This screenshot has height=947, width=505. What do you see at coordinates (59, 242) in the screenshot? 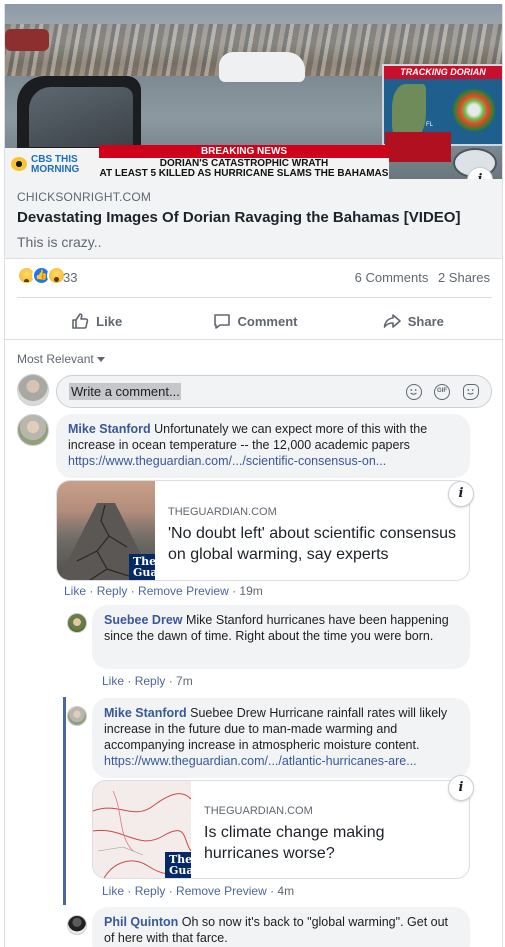
I see `link-description: This is crazy..` at bounding box center [59, 242].